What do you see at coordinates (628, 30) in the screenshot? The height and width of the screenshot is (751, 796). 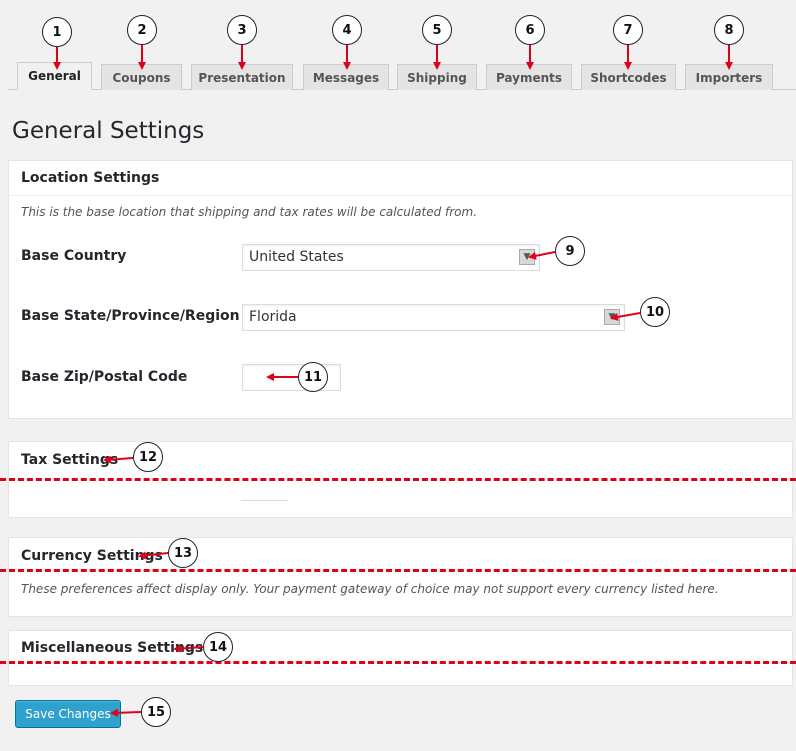 I see `callout-badge: 7` at bounding box center [628, 30].